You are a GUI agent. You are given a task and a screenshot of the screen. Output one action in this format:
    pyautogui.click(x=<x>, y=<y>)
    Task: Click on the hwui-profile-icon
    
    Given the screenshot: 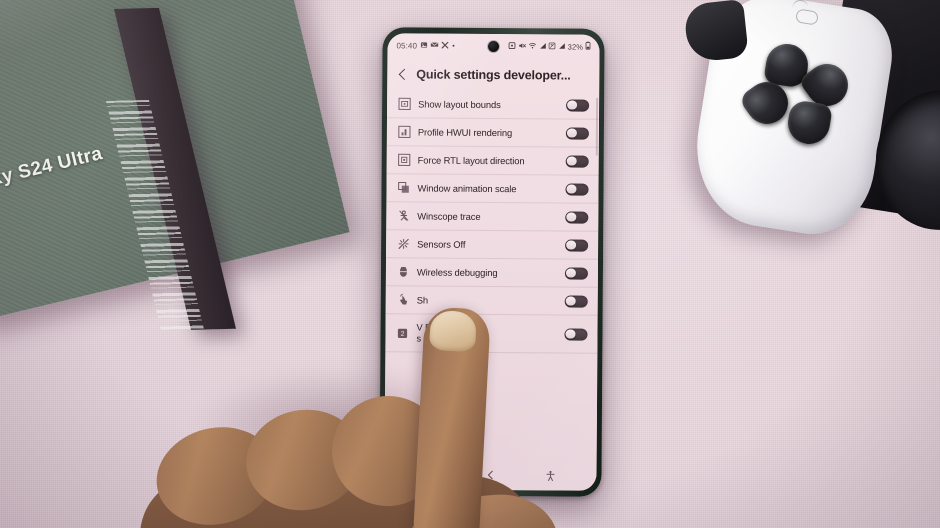 What is the action you would take?
    pyautogui.click(x=404, y=132)
    